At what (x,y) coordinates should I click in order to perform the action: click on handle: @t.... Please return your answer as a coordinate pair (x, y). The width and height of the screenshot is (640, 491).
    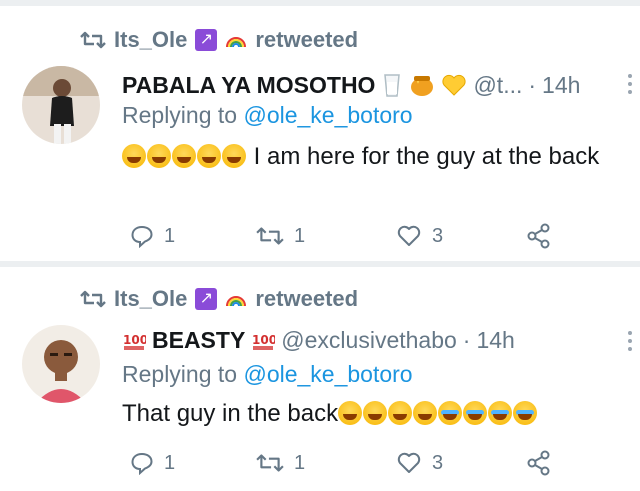
    Looking at the image, I should click on (497, 85).